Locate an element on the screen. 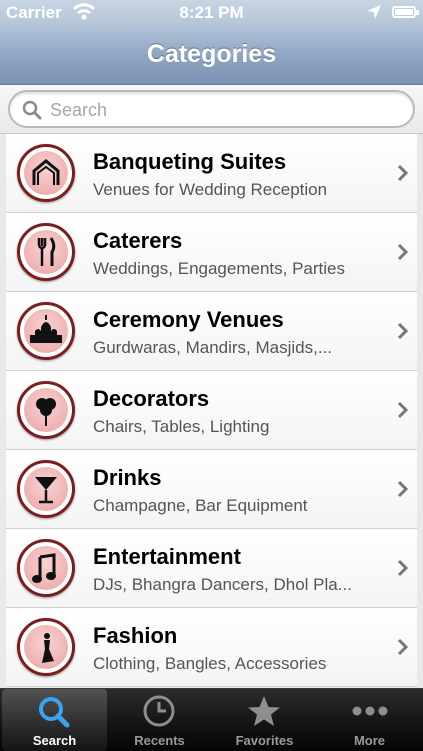 The width and height of the screenshot is (423, 751). dress-icon is located at coordinates (48, 648).